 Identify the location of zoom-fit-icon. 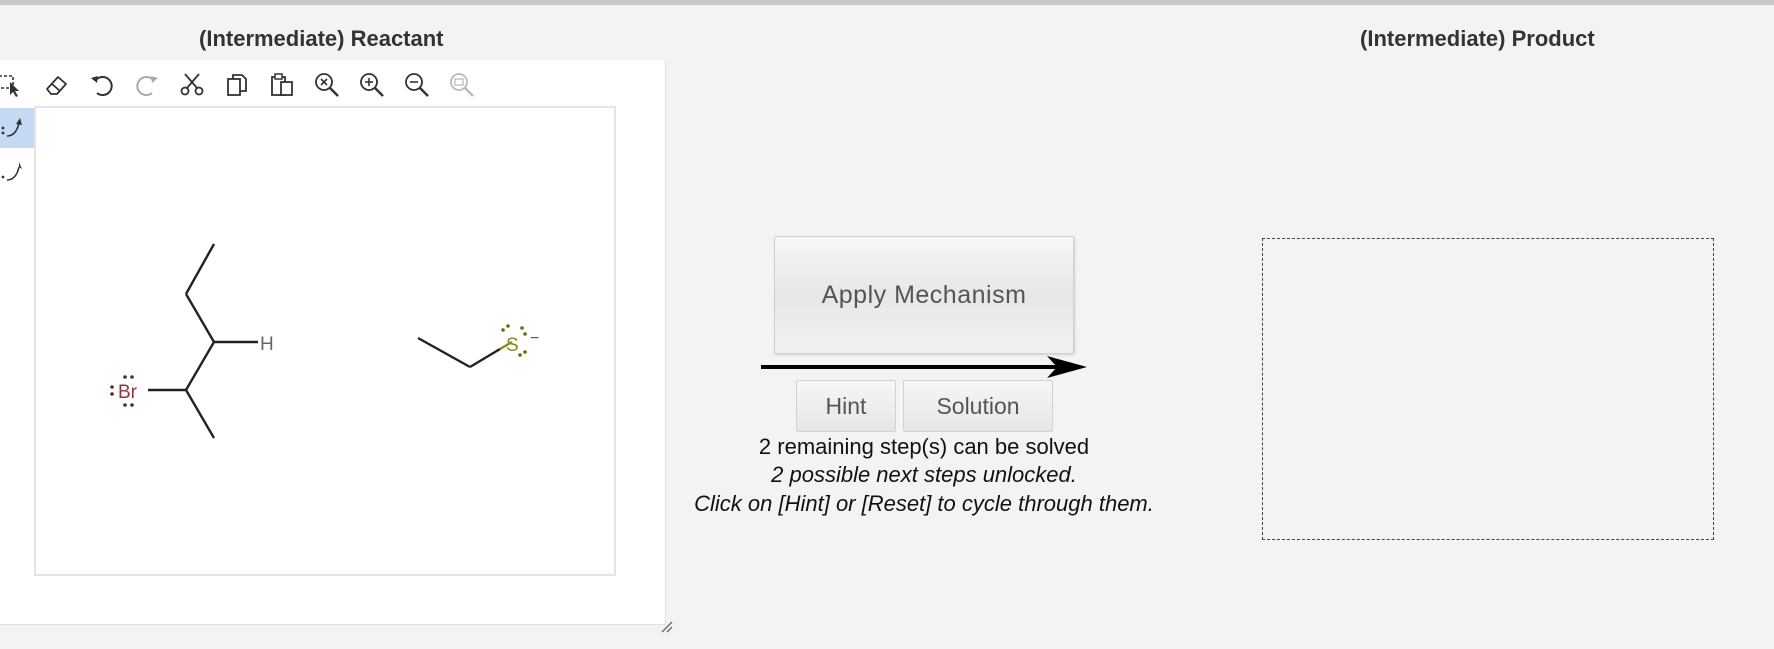
(462, 85).